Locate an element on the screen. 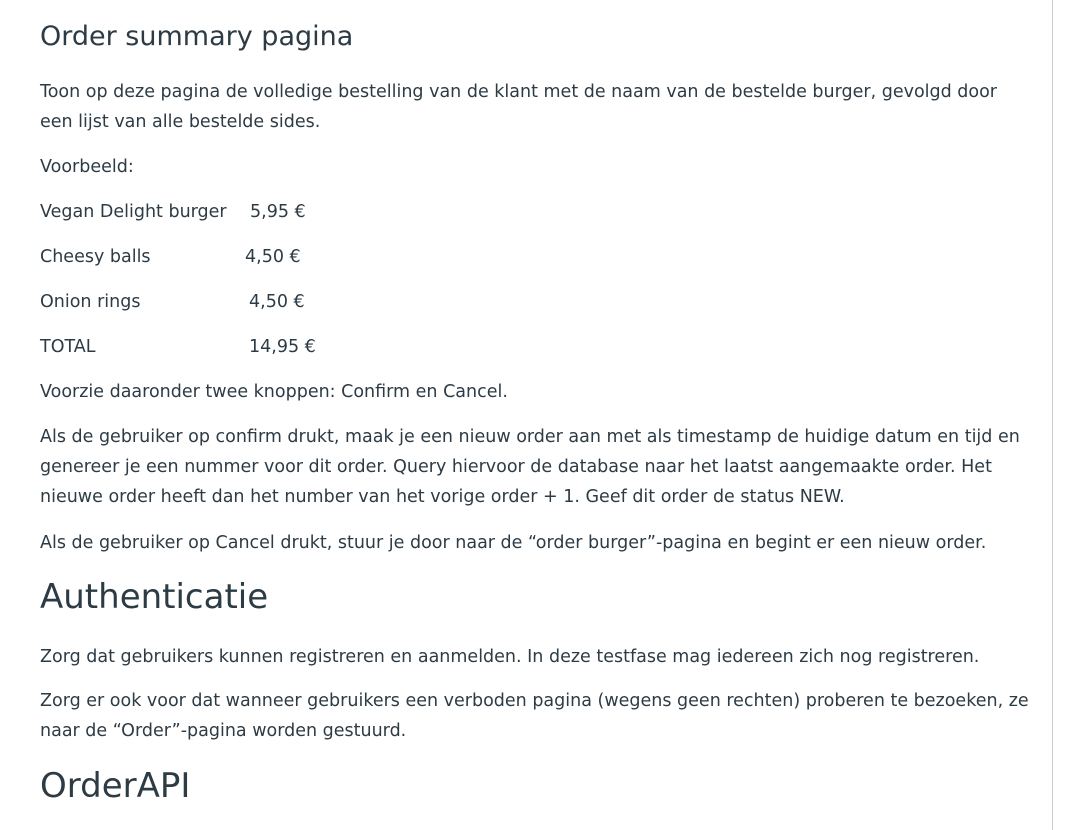 The image size is (1067, 830). example-row-burger: Vegan Delight burger 5,95 € is located at coordinates (173, 212).